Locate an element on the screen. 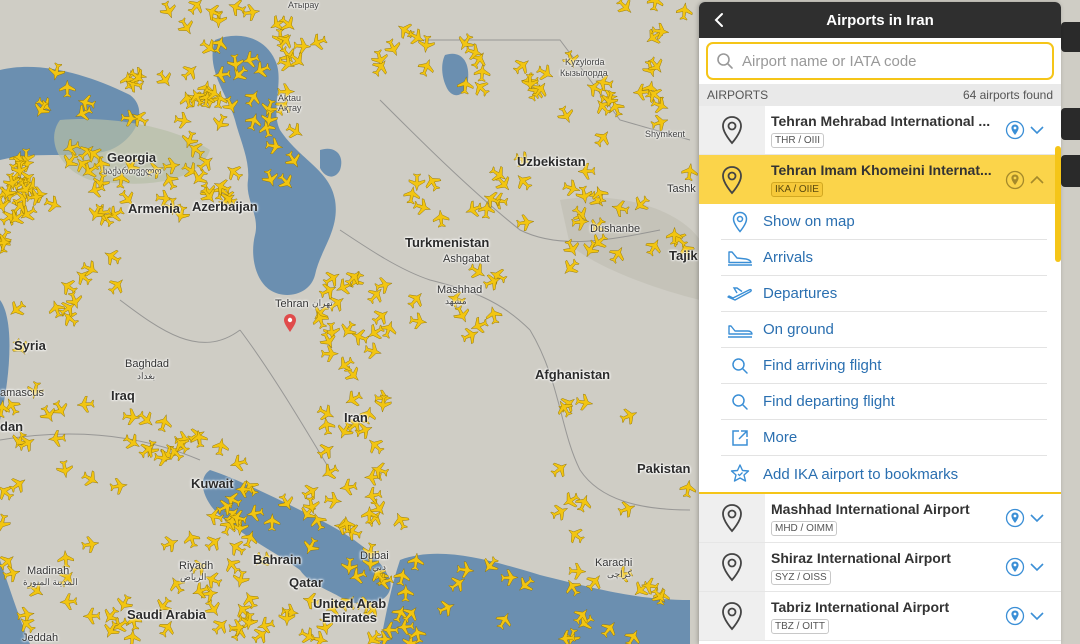 Image resolution: width=1080 pixels, height=644 pixels. map-label-azerbaijan: Azerbaijan is located at coordinates (225, 206).